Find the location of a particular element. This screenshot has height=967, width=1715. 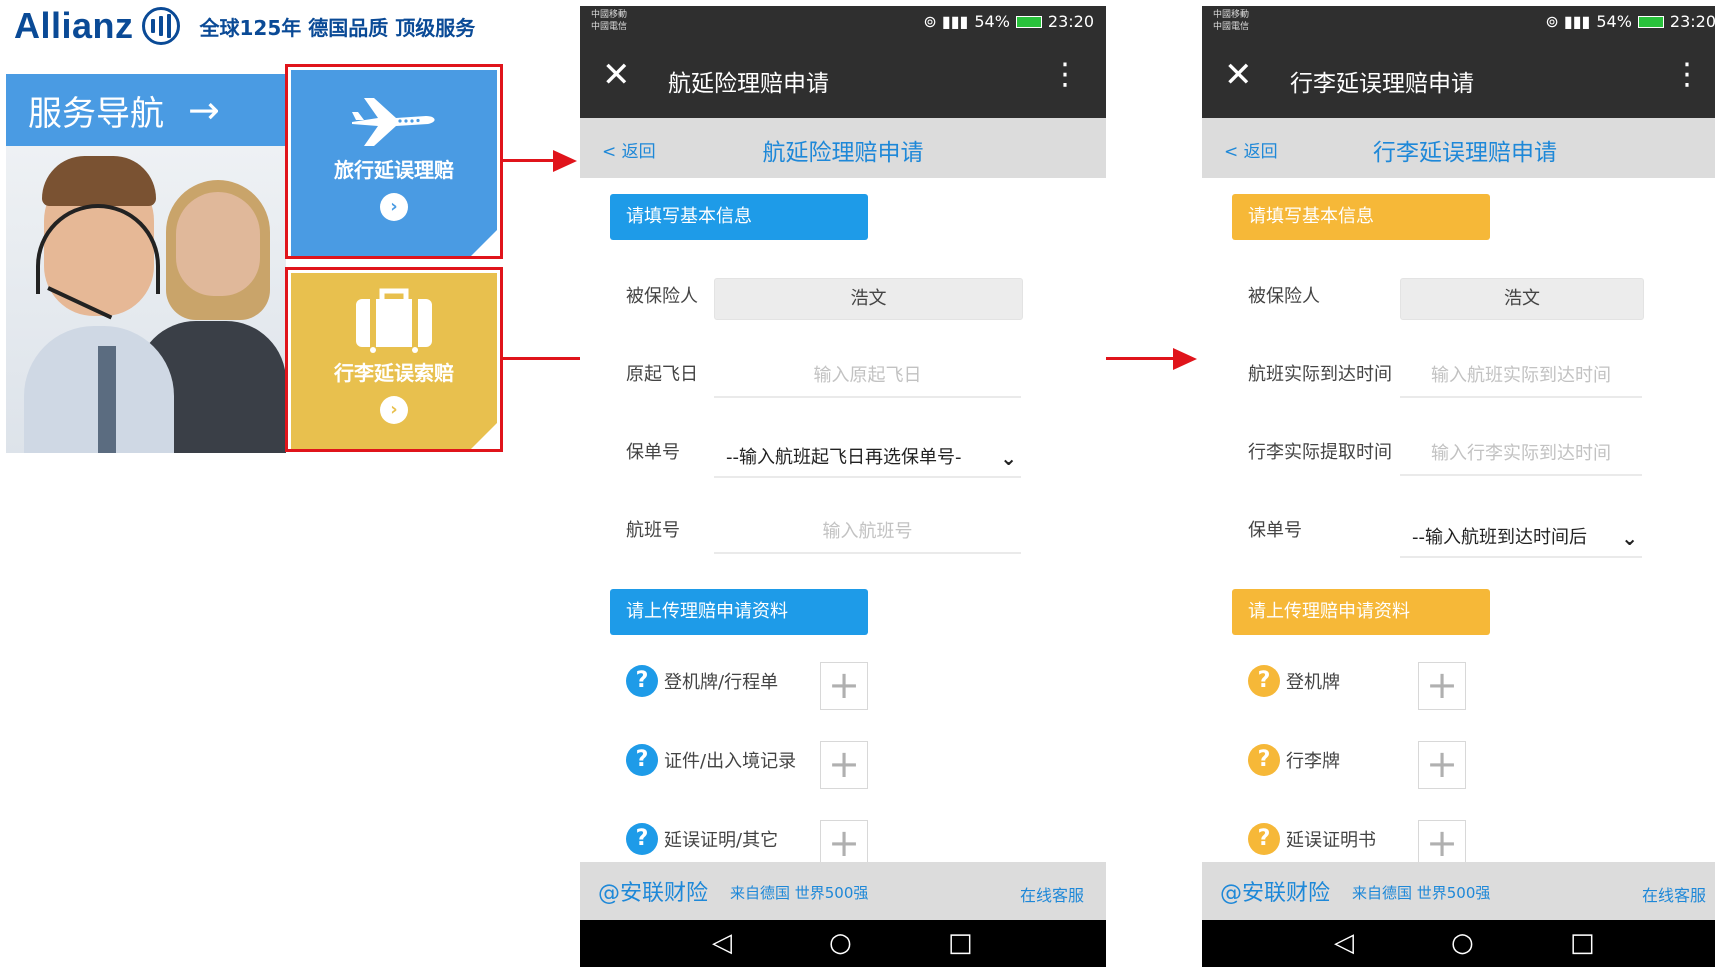

upload-row: ? 延误证明书 is located at coordinates (1312, 839).